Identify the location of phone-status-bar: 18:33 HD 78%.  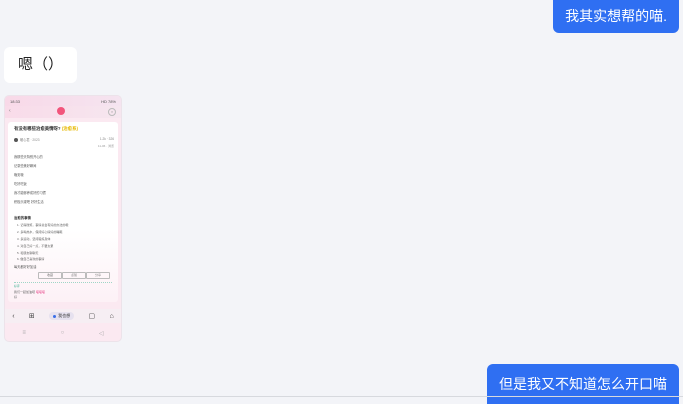
(63, 101).